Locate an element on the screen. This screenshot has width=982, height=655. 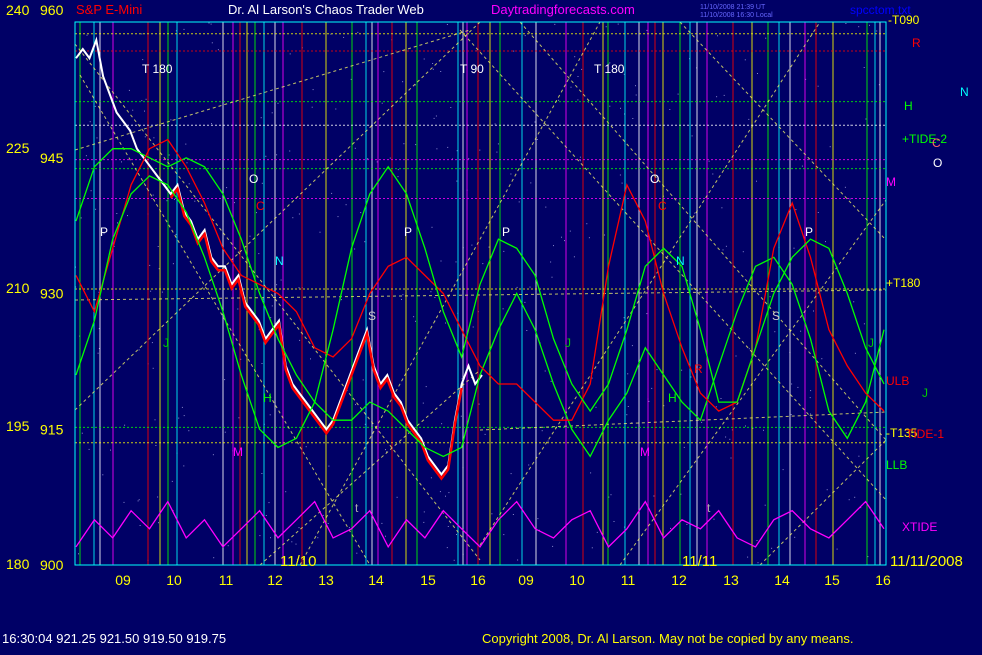
x-hour-label: 09 is located at coordinates (123, 580).